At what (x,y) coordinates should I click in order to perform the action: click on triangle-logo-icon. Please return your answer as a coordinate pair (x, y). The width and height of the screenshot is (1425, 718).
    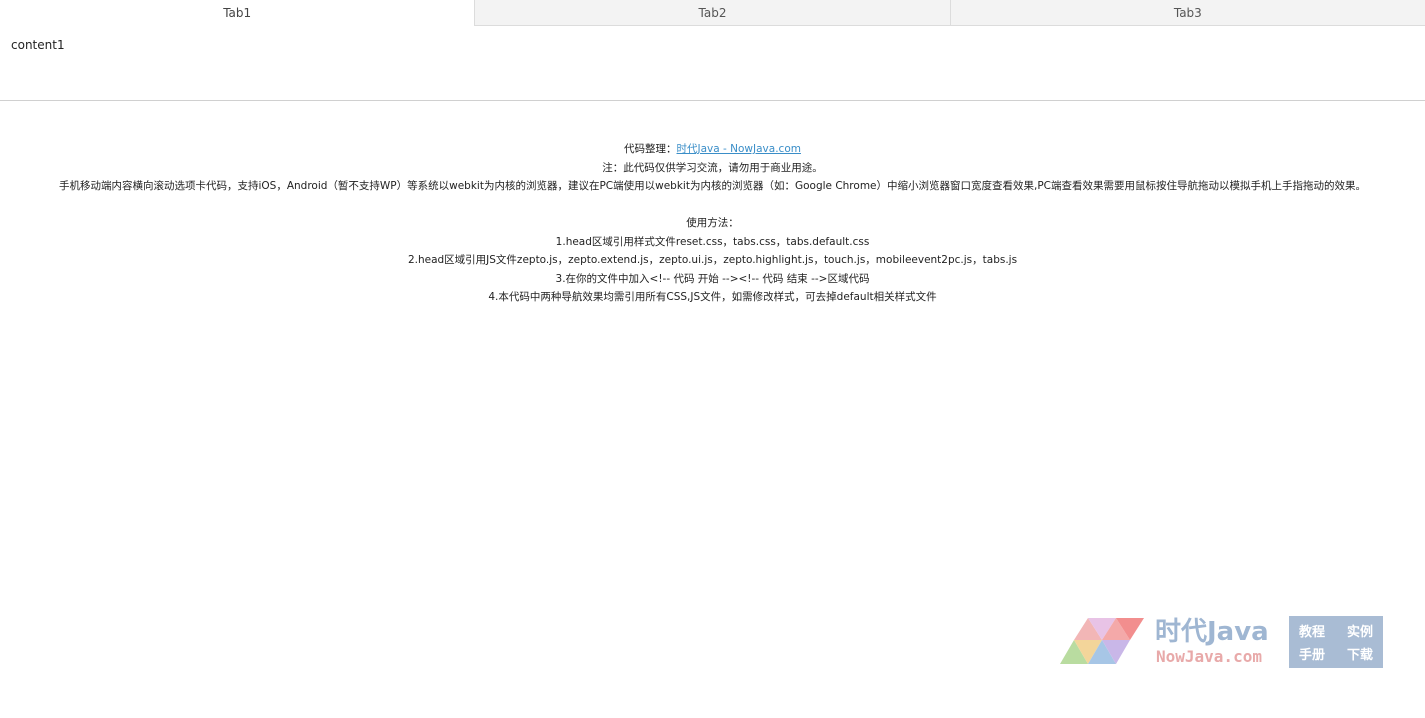
    Looking at the image, I should click on (1102, 641).